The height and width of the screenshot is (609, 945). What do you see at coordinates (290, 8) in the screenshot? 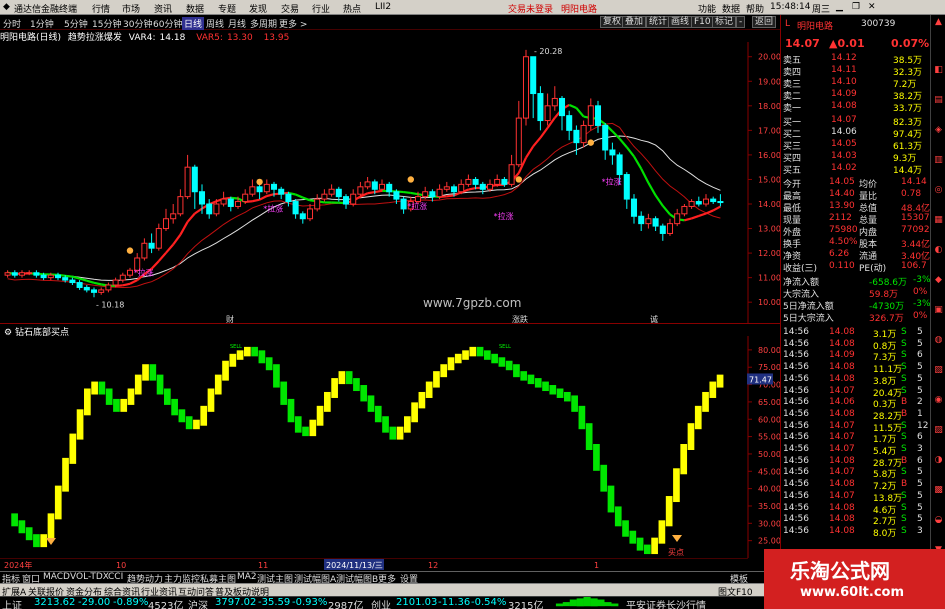
I see `menu-item: 交易` at bounding box center [290, 8].